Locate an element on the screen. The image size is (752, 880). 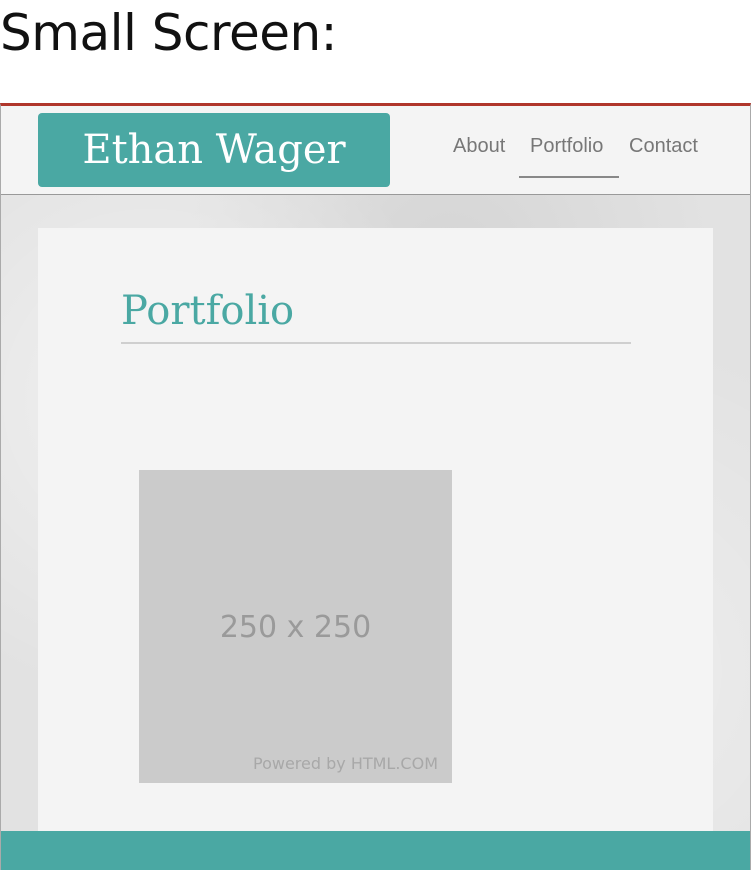
placeholder-size-text: 250 x 250 is located at coordinates (295, 627).